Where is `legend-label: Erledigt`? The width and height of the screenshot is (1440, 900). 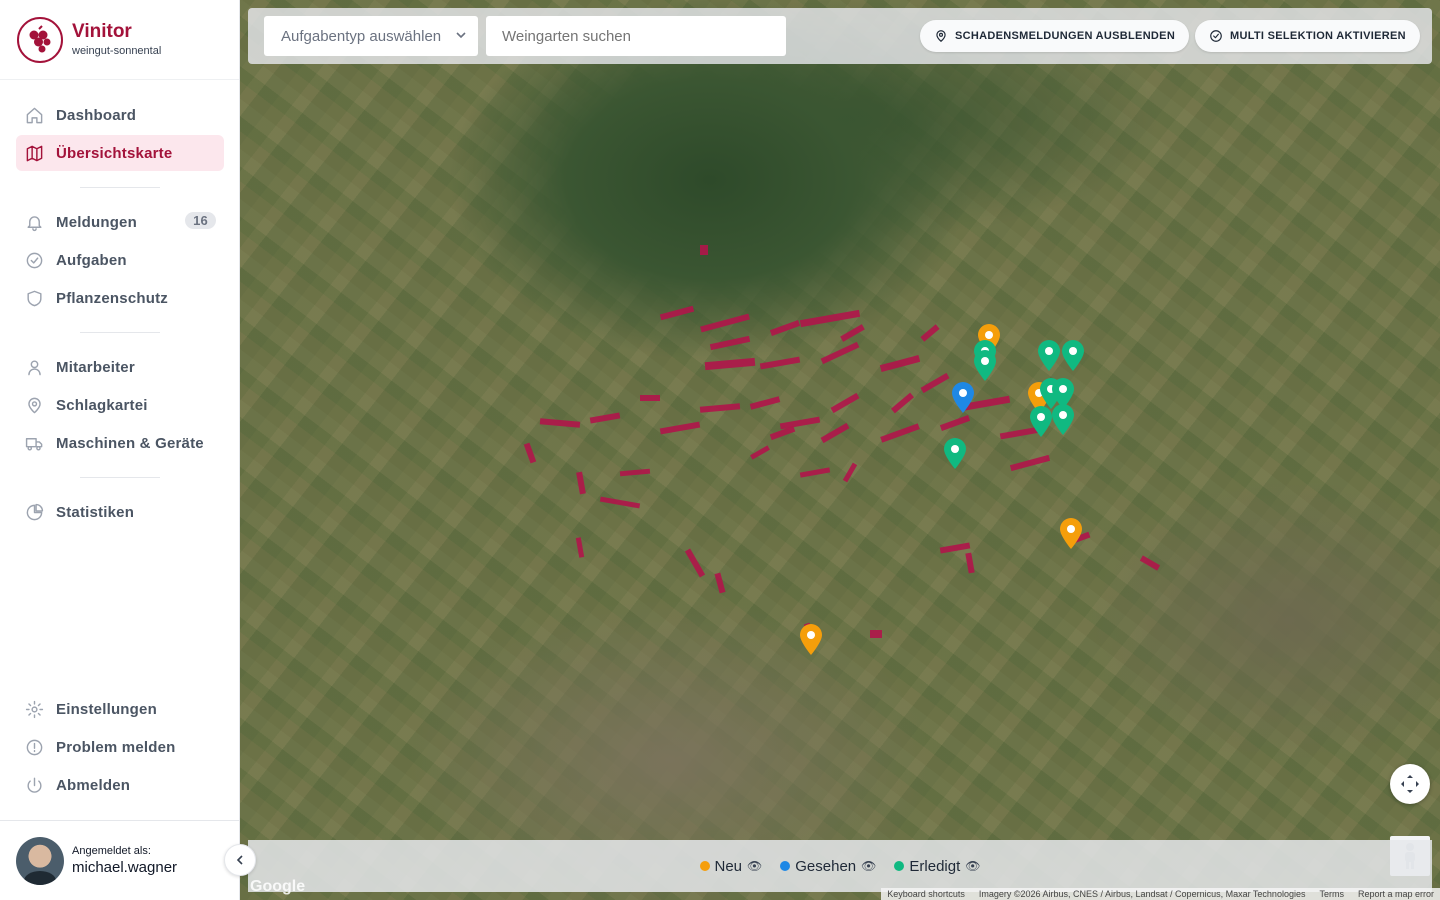 legend-label: Erledigt is located at coordinates (935, 866).